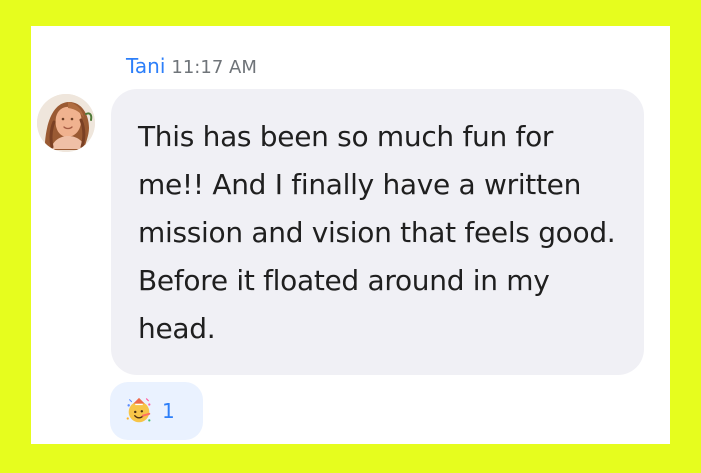  Describe the element at coordinates (138, 410) in the screenshot. I see `party-face-icon` at that location.